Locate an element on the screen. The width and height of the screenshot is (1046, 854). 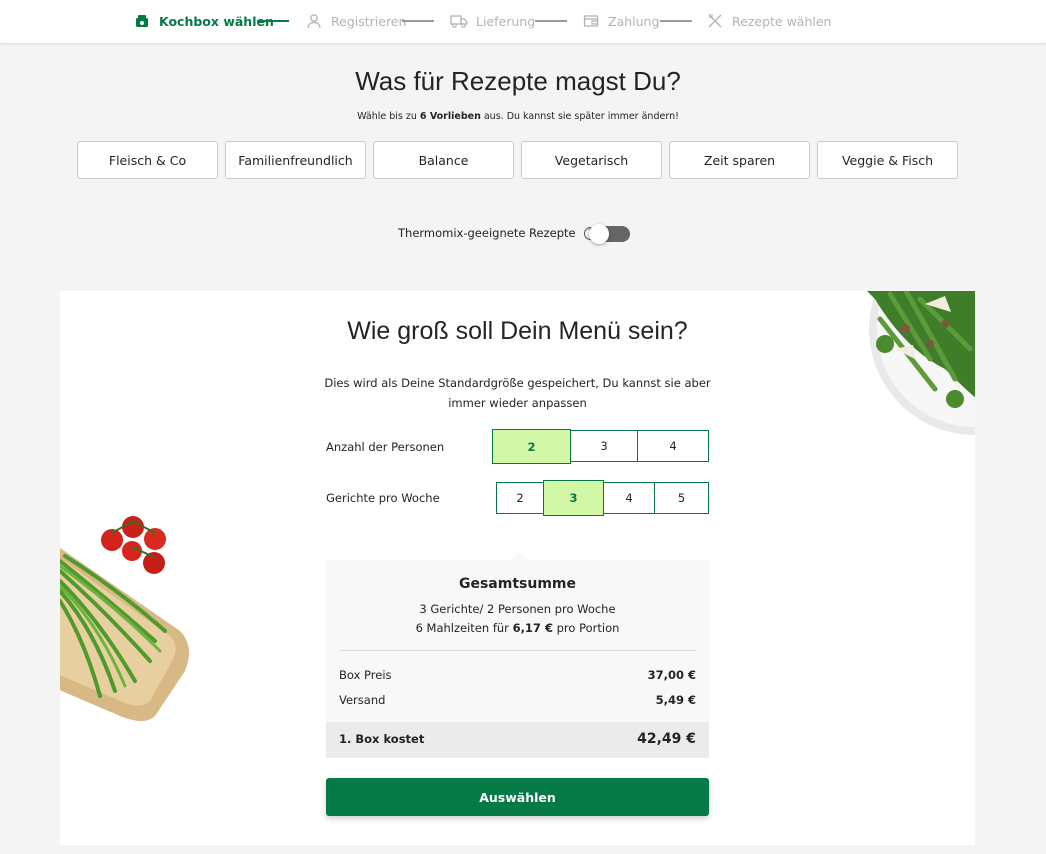
vegetables-image is located at coordinates (124, 618).